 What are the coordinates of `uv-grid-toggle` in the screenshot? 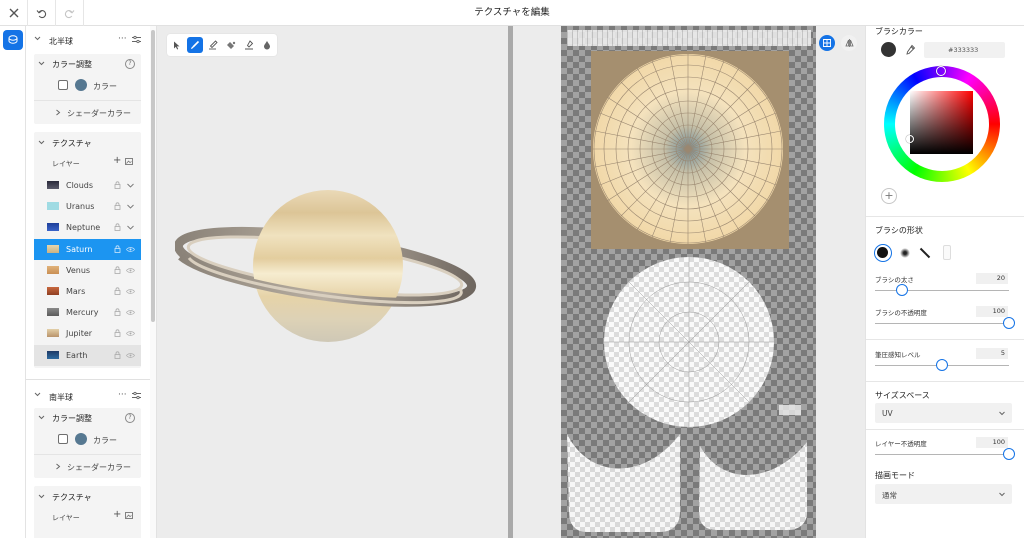 It's located at (827, 43).